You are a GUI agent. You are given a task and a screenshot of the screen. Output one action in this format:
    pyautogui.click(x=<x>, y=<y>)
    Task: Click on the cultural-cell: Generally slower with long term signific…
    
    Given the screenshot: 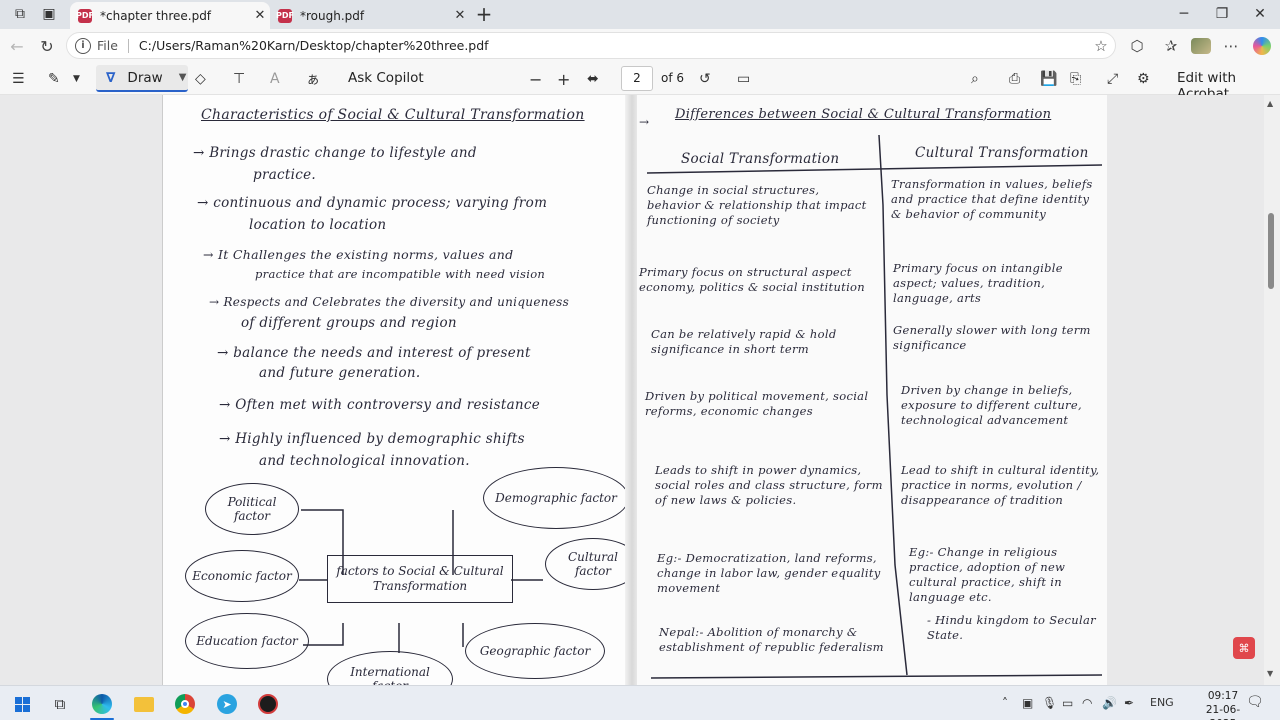 What is the action you would take?
    pyautogui.click(x=992, y=337)
    